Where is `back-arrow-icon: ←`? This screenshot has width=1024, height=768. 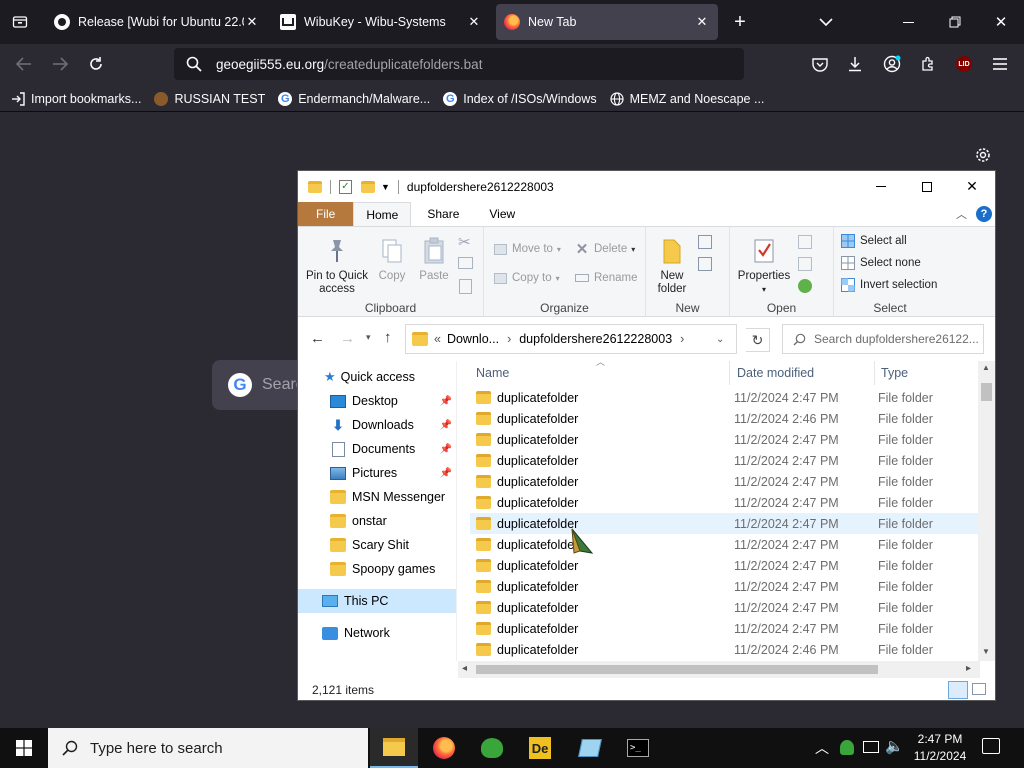 back-arrow-icon: ← is located at coordinates (317, 338).